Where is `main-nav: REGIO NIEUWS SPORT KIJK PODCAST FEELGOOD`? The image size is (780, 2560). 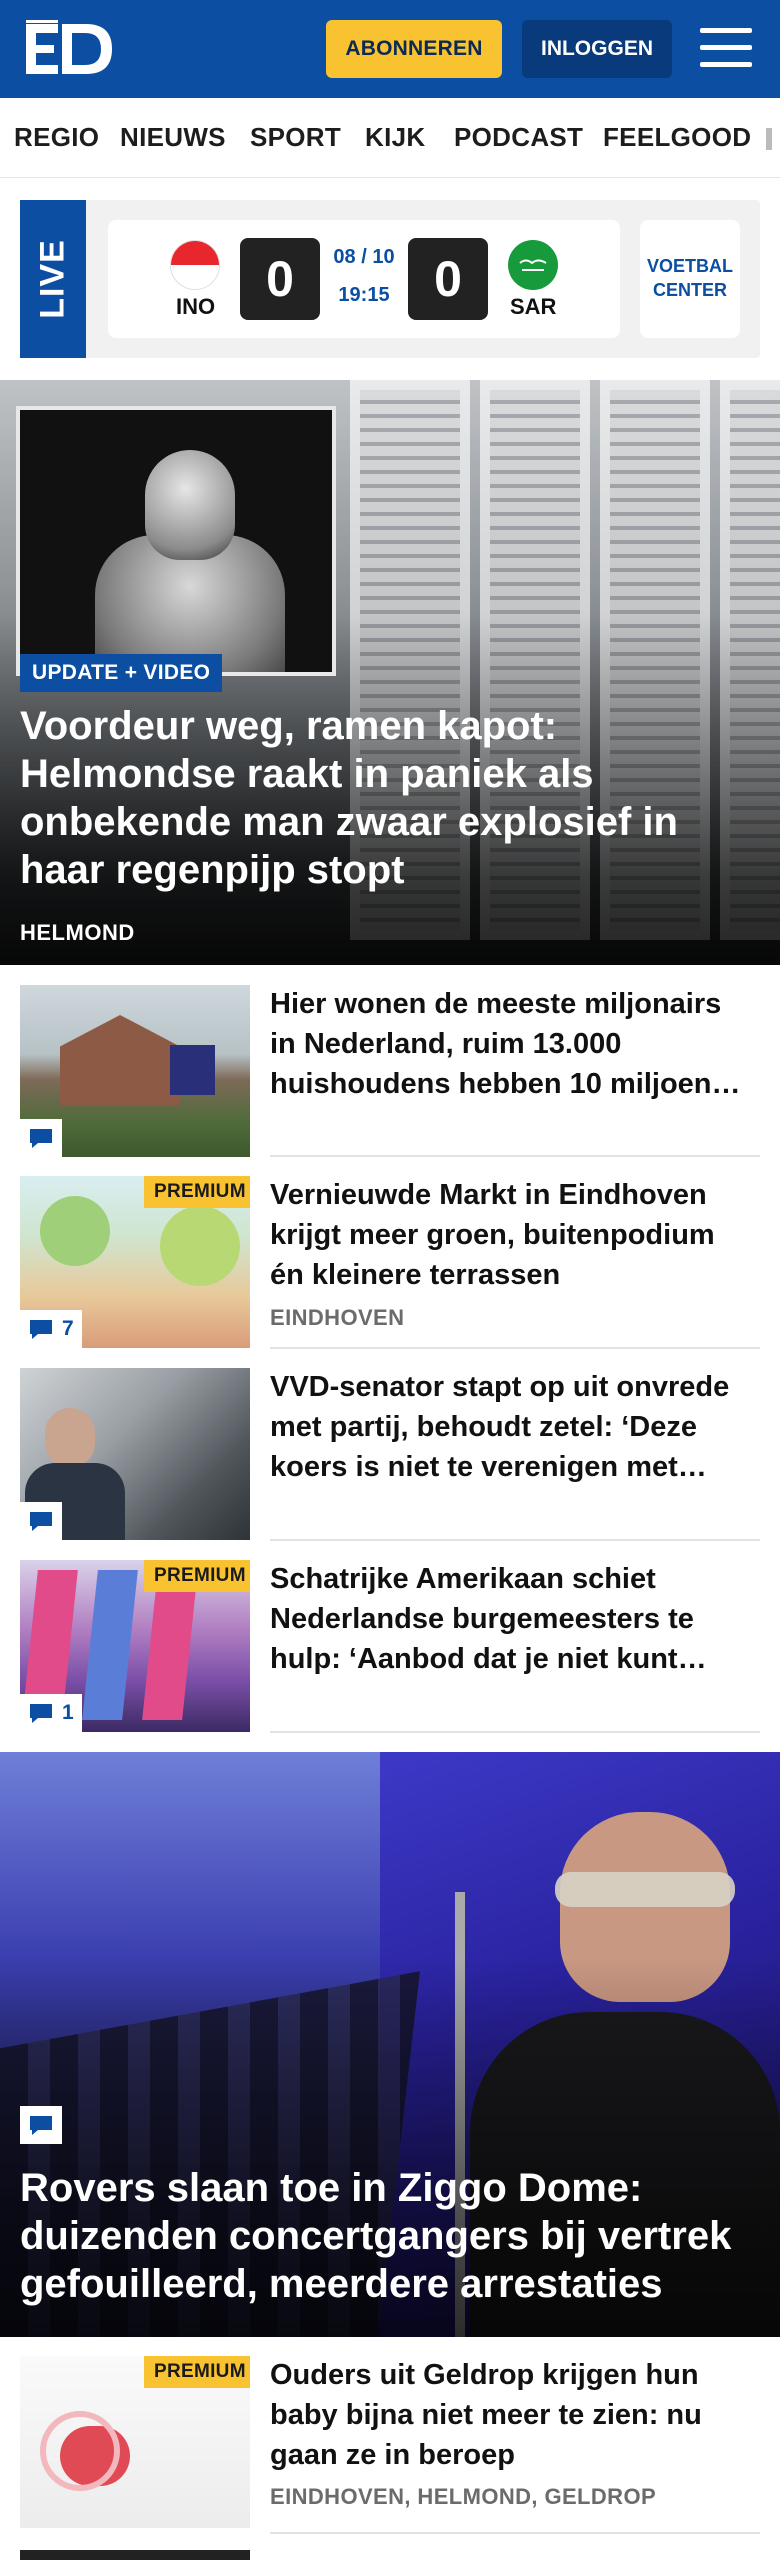
main-nav: REGIO NIEUWS SPORT KIJK PODCAST FEELGOOD is located at coordinates (390, 138).